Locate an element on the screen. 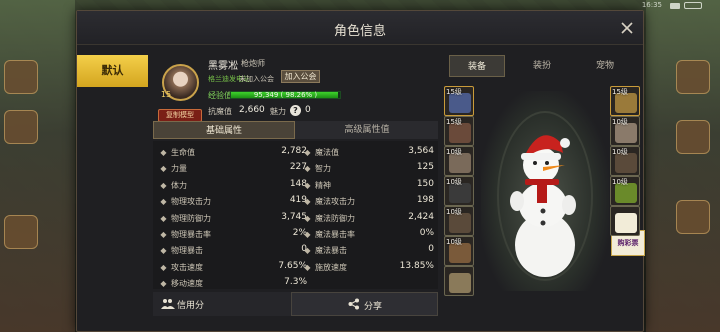 Image resolution: width=720 pixels, height=332 pixels. stat-row: ◆ 物理防御力 3,745 ◆ 魔法防御力 2,424 is located at coordinates (295, 218).